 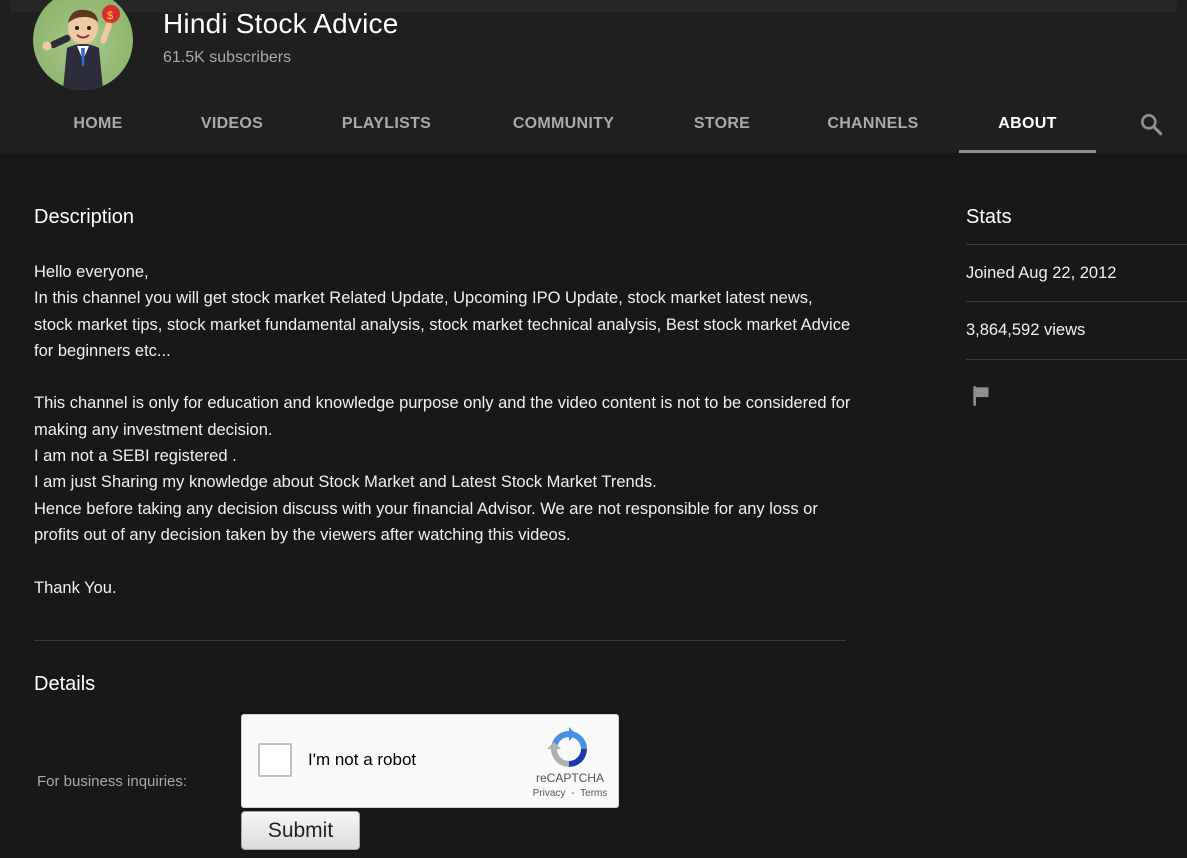 I want to click on recaptcha-label: I'm not a robot, so click(x=362, y=759).